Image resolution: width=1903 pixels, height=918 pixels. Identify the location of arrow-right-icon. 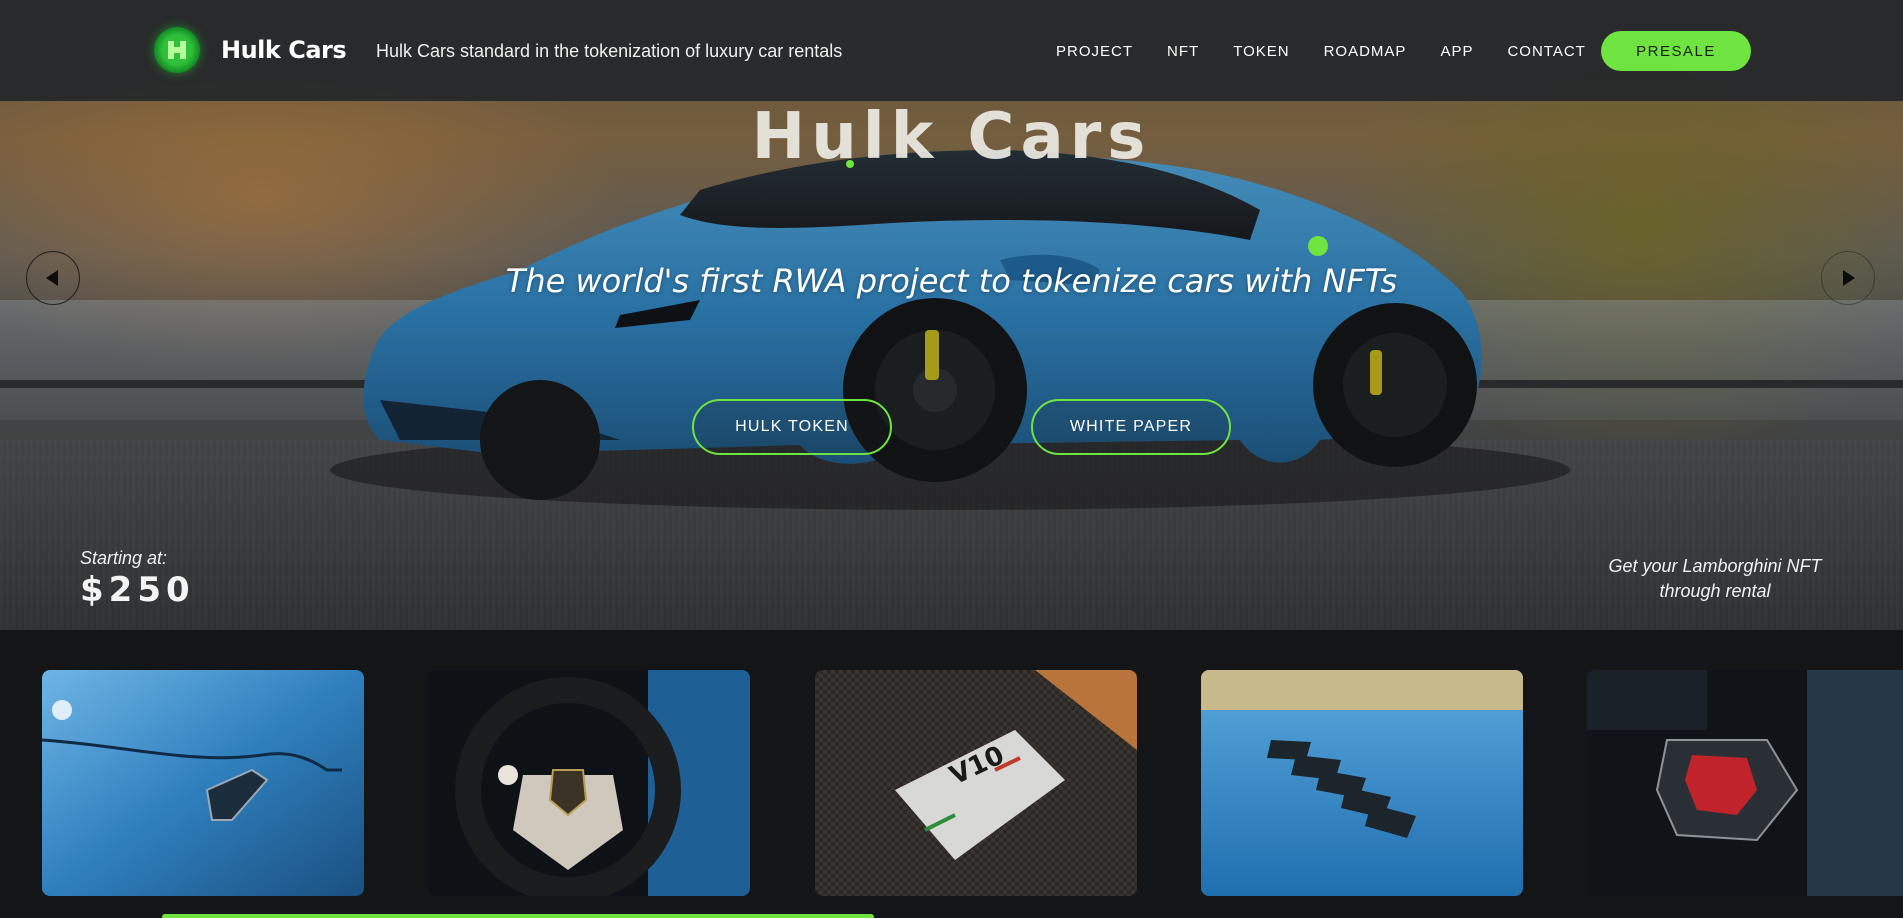
(1849, 278).